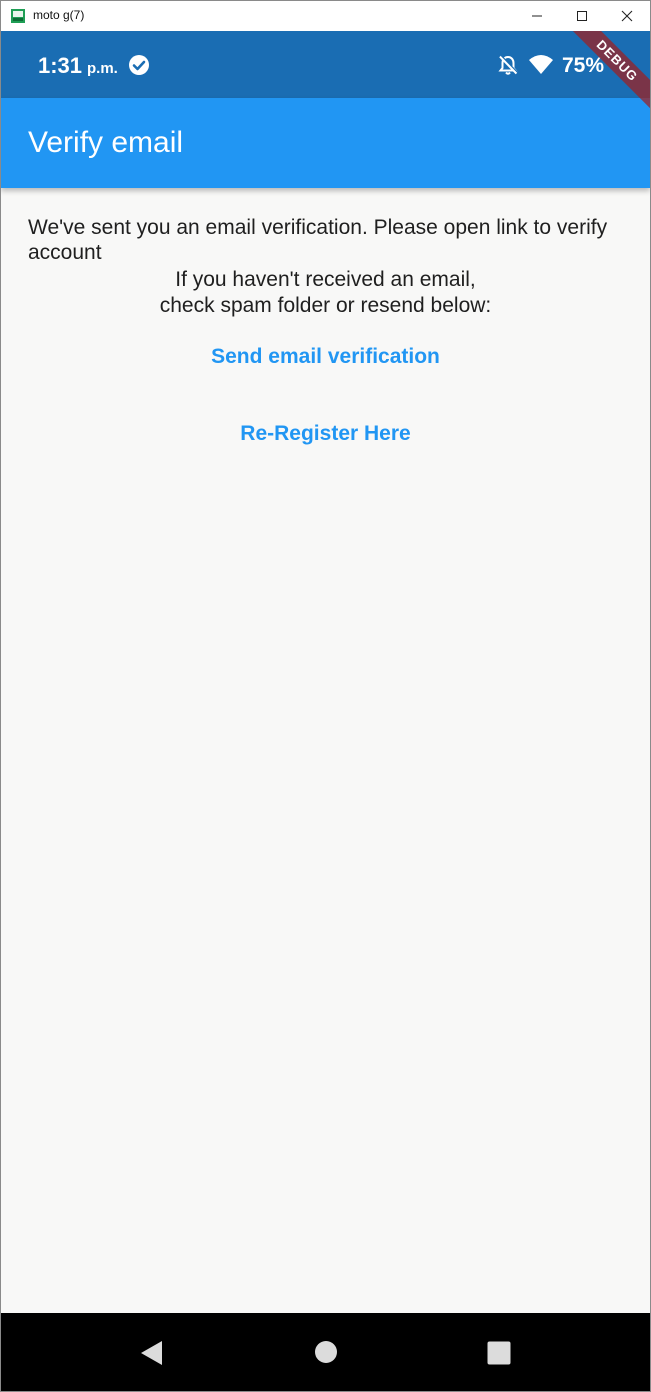  Describe the element at coordinates (102, 68) in the screenshot. I see `status-time-suffix: p.m.` at that location.